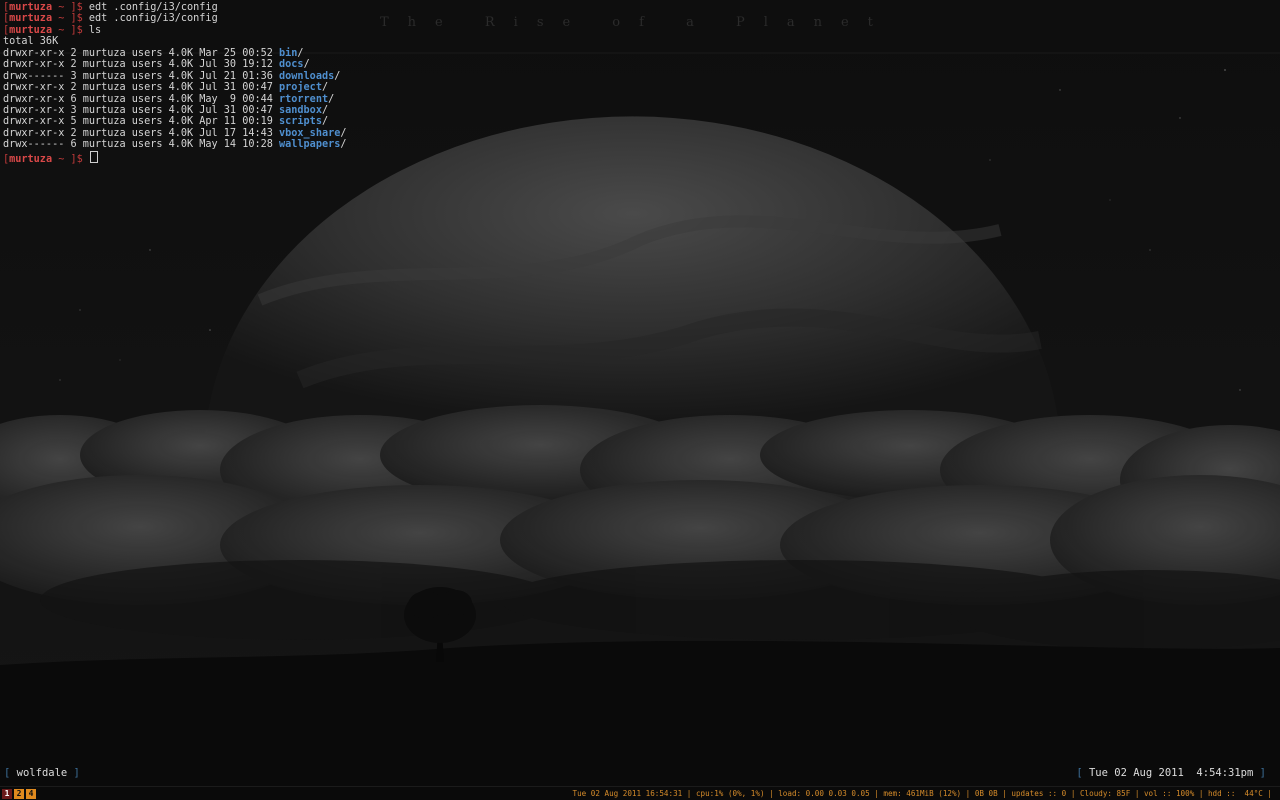  What do you see at coordinates (175, 30) in the screenshot?
I see `prompt-line: [murtuza ~ ]$ ls` at bounding box center [175, 30].